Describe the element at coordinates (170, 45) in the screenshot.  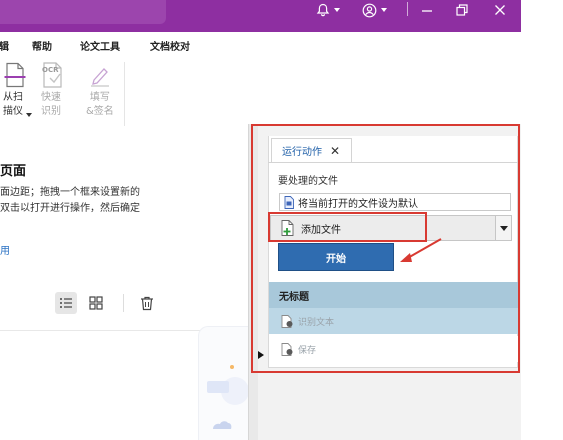
I see `menu-proofread: 文档校对` at that location.